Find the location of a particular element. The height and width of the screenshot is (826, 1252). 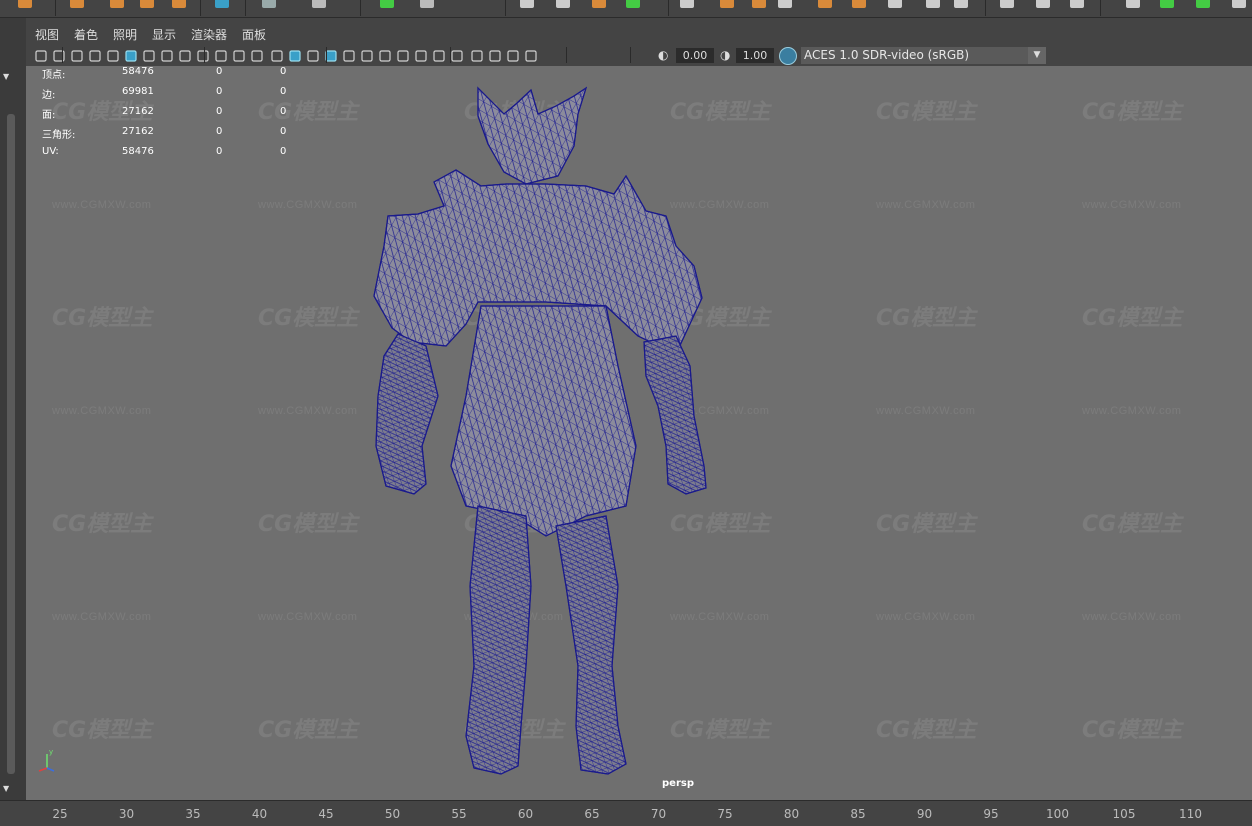

backface-culling-icon is located at coordinates (531, 55).